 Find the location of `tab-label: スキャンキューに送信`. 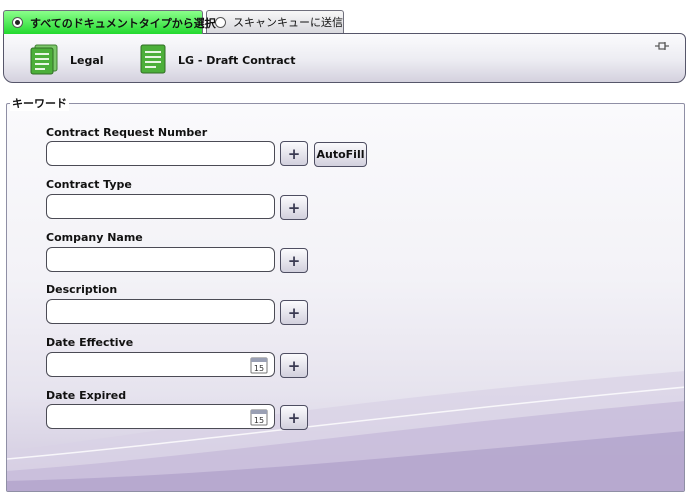

tab-label: スキャンキューに送信 is located at coordinates (288, 22).